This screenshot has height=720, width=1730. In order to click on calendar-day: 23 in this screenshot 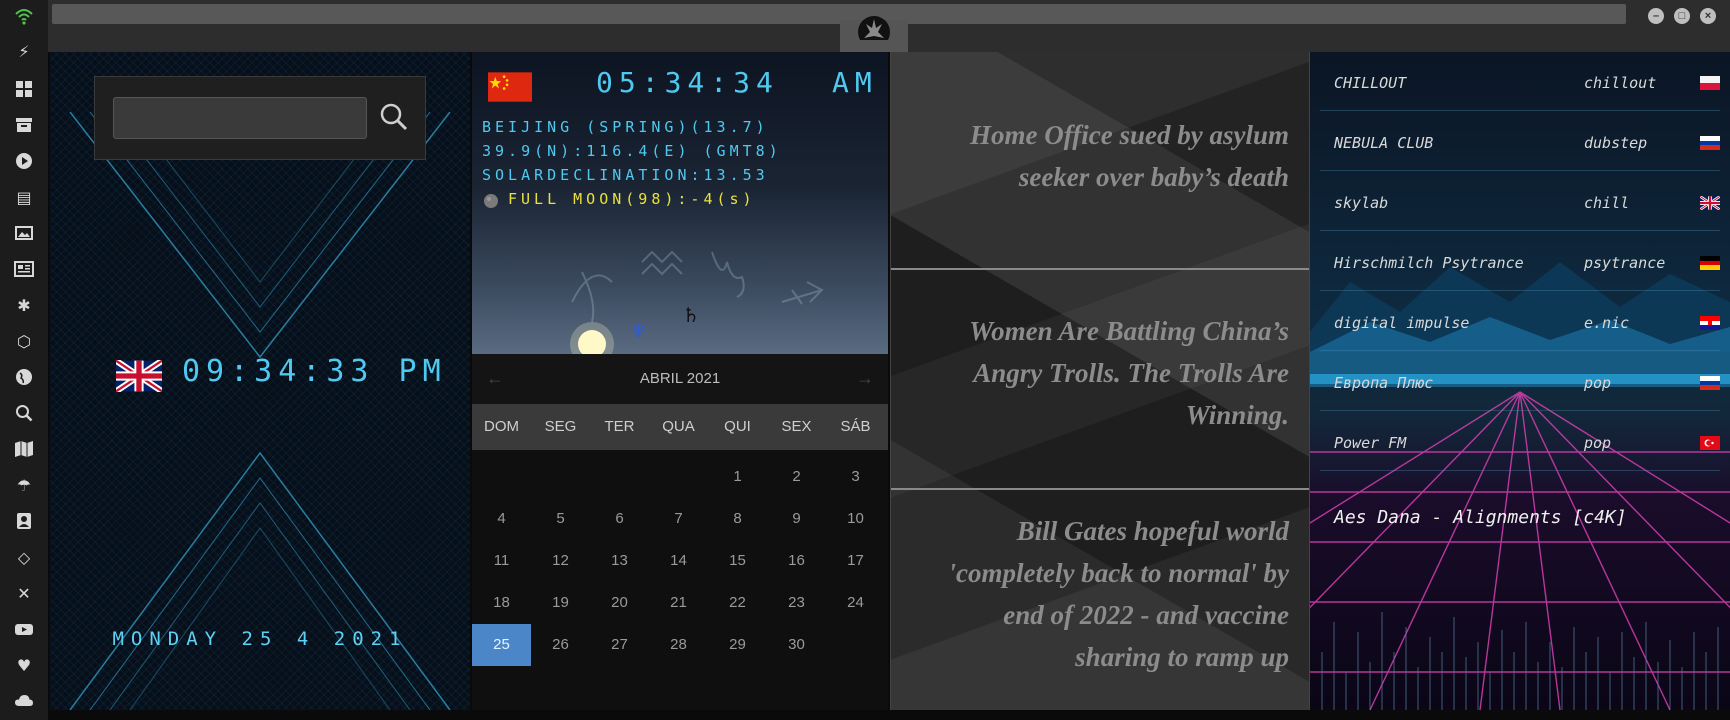, I will do `click(796, 603)`.